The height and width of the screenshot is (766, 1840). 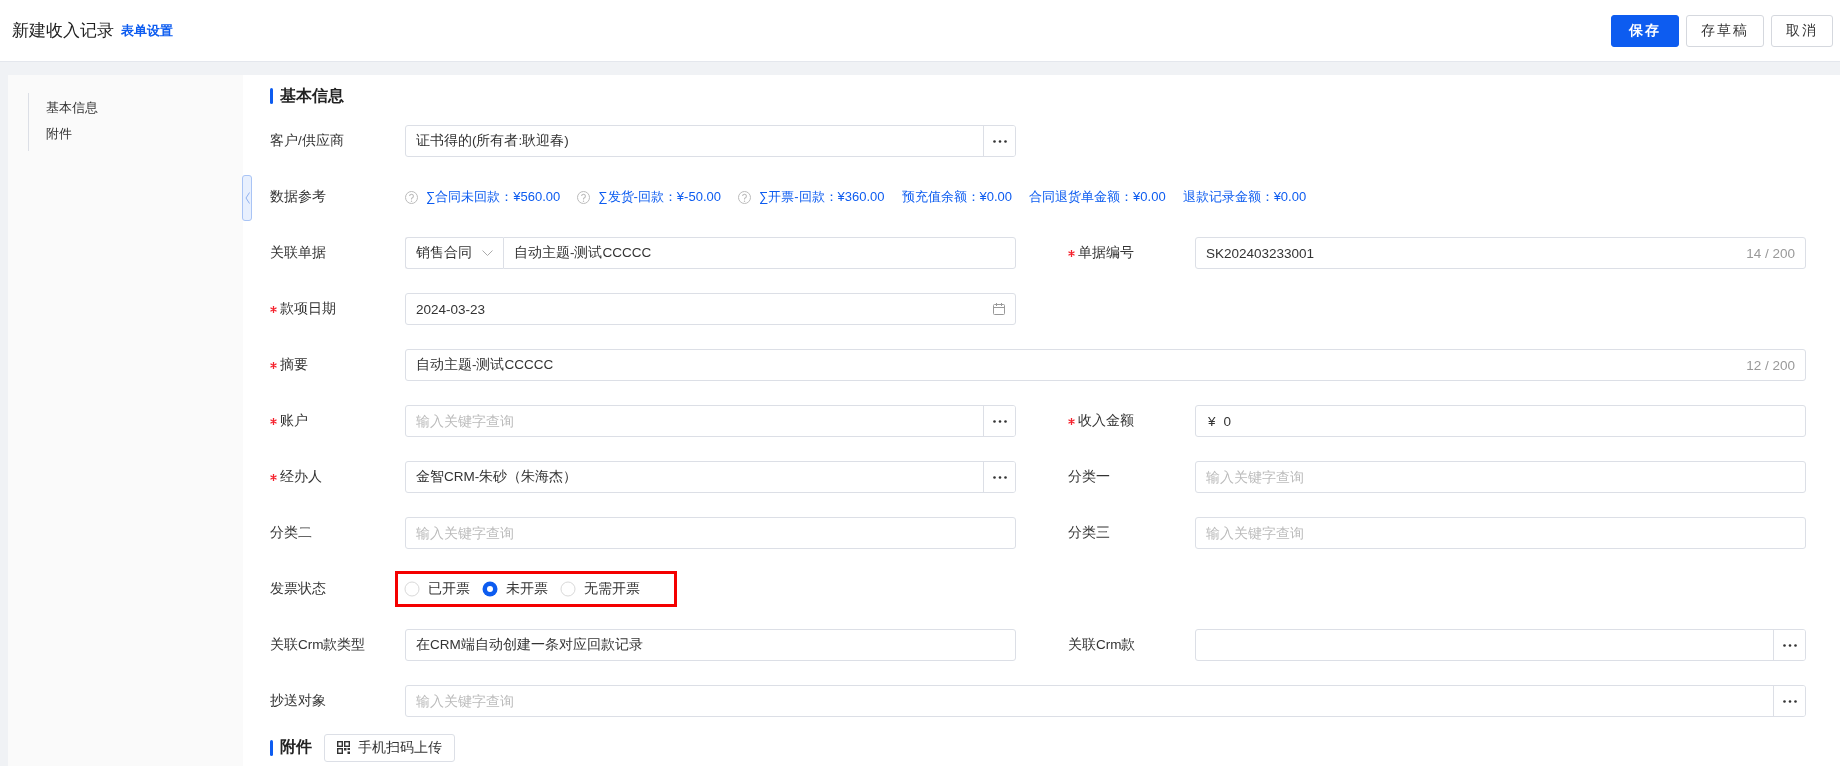 I want to click on text-input: SK202403233001, so click(x=1471, y=253).